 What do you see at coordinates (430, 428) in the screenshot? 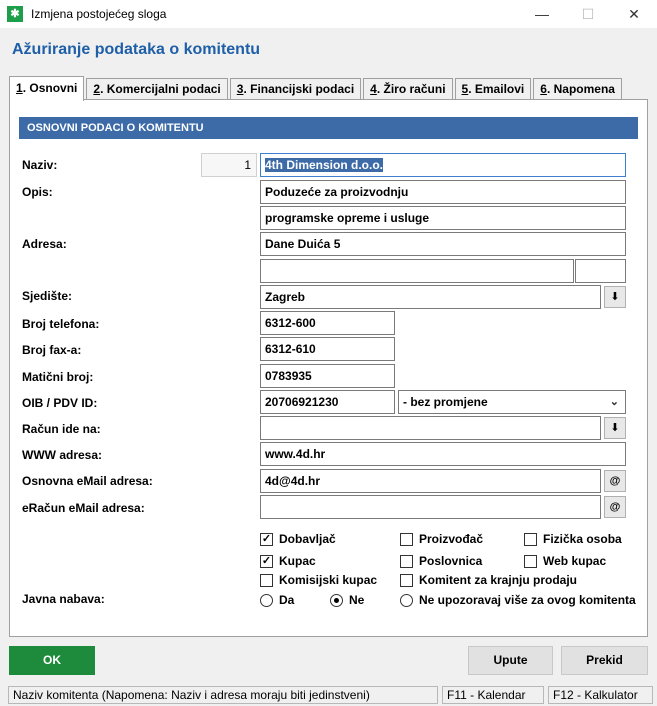
I see `racun-input` at bounding box center [430, 428].